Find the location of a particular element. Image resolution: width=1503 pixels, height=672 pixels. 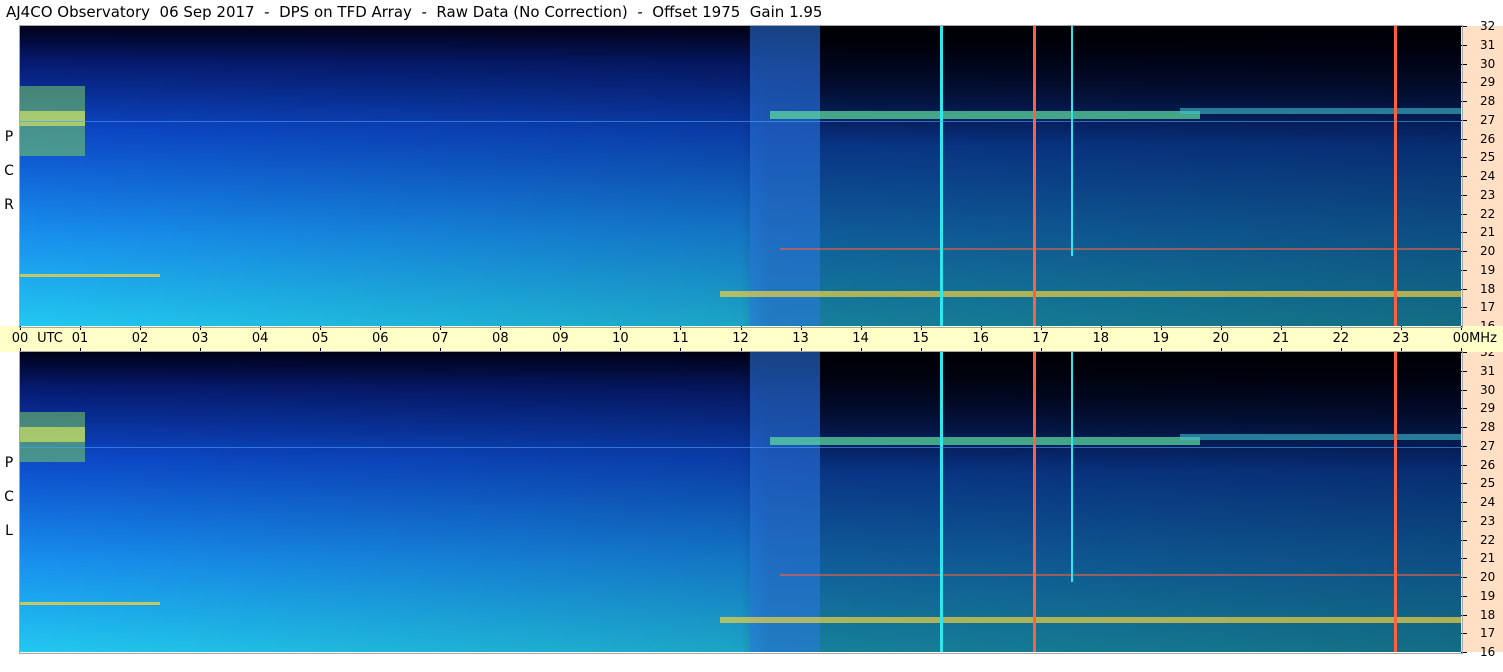

lcp-polarization-label: P C L is located at coordinates (9, 497).